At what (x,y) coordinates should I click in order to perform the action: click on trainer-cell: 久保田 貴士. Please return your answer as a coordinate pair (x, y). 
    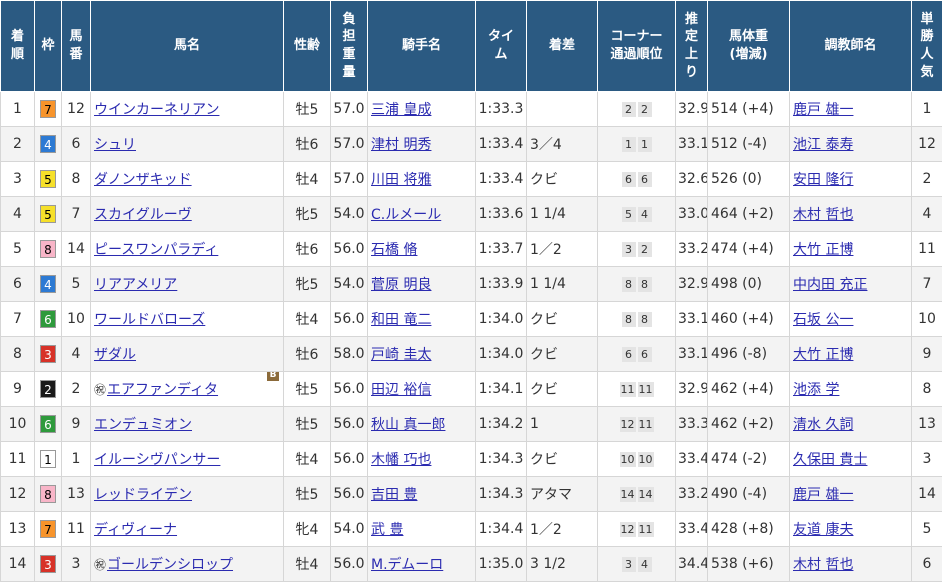
    Looking at the image, I should click on (850, 459).